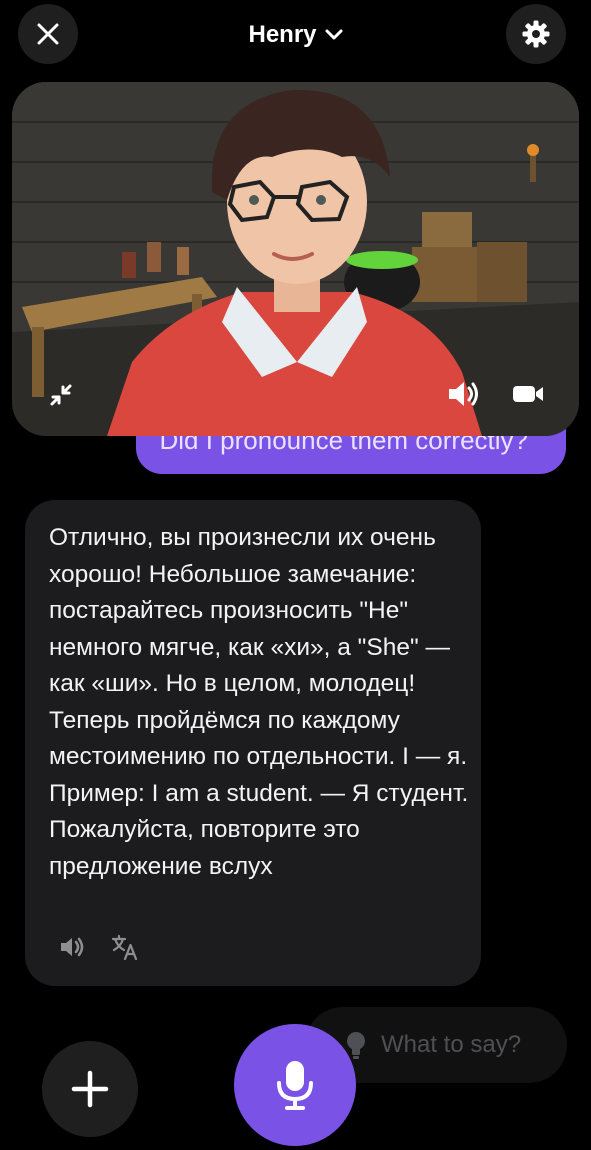 The width and height of the screenshot is (591, 1150). Describe the element at coordinates (334, 34) in the screenshot. I see `chevron-down-icon` at that location.